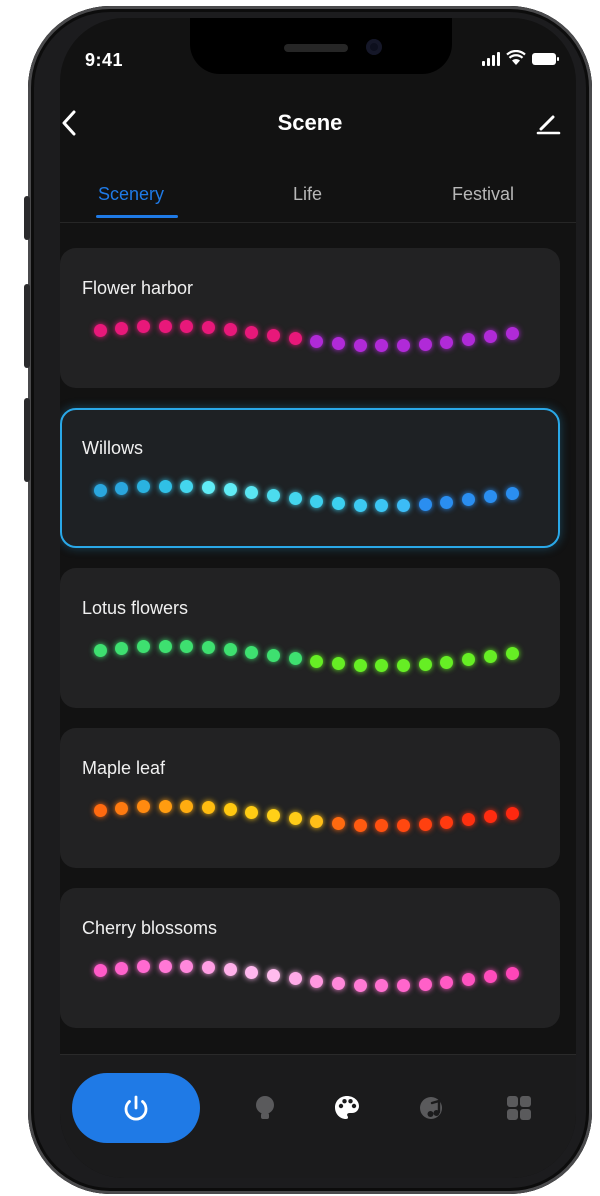 Image resolution: width=600 pixels, height=1196 pixels. What do you see at coordinates (135, 608) in the screenshot?
I see `scene-name: Lotus flowers` at bounding box center [135, 608].